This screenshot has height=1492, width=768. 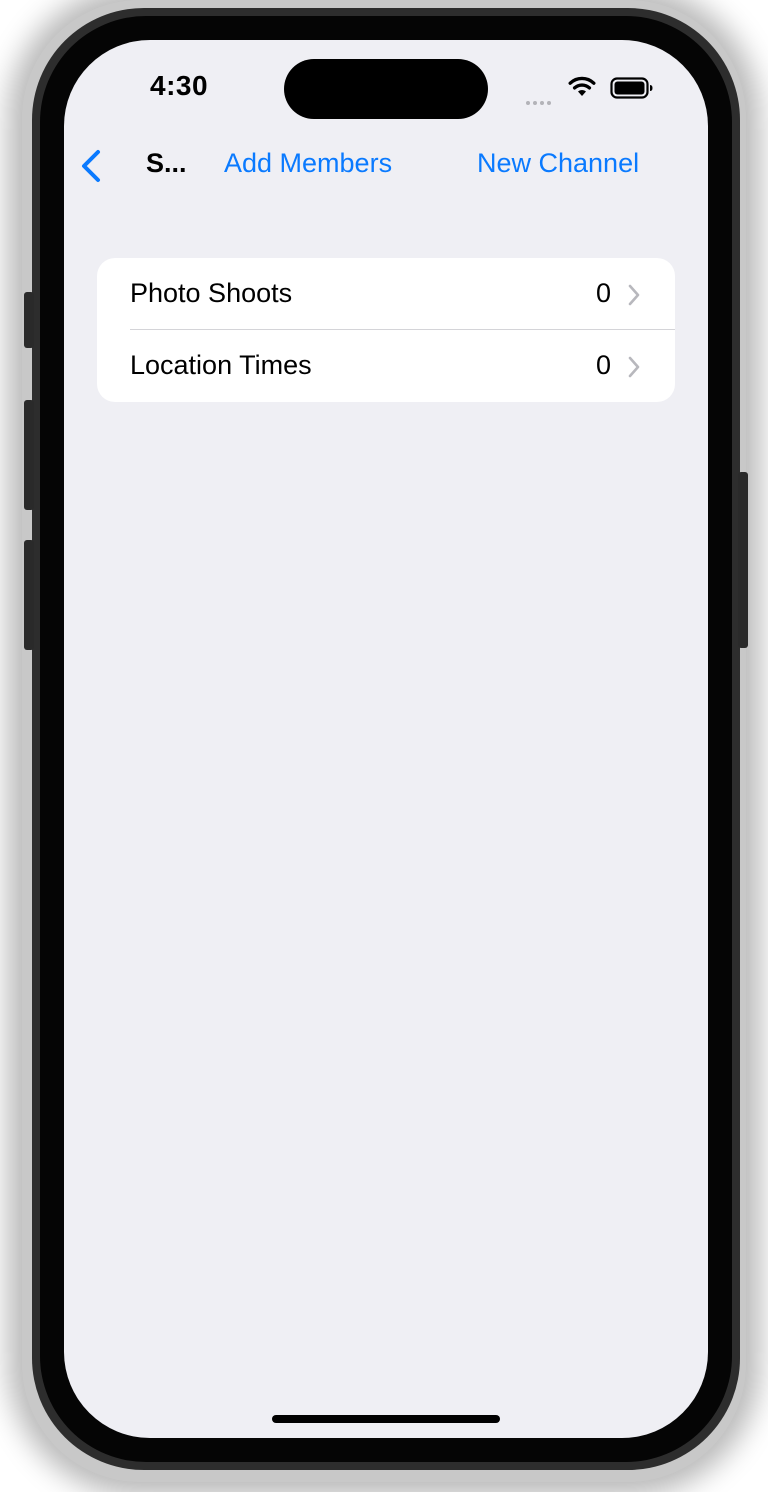 What do you see at coordinates (386, 89) in the screenshot?
I see `dynamic-island` at bounding box center [386, 89].